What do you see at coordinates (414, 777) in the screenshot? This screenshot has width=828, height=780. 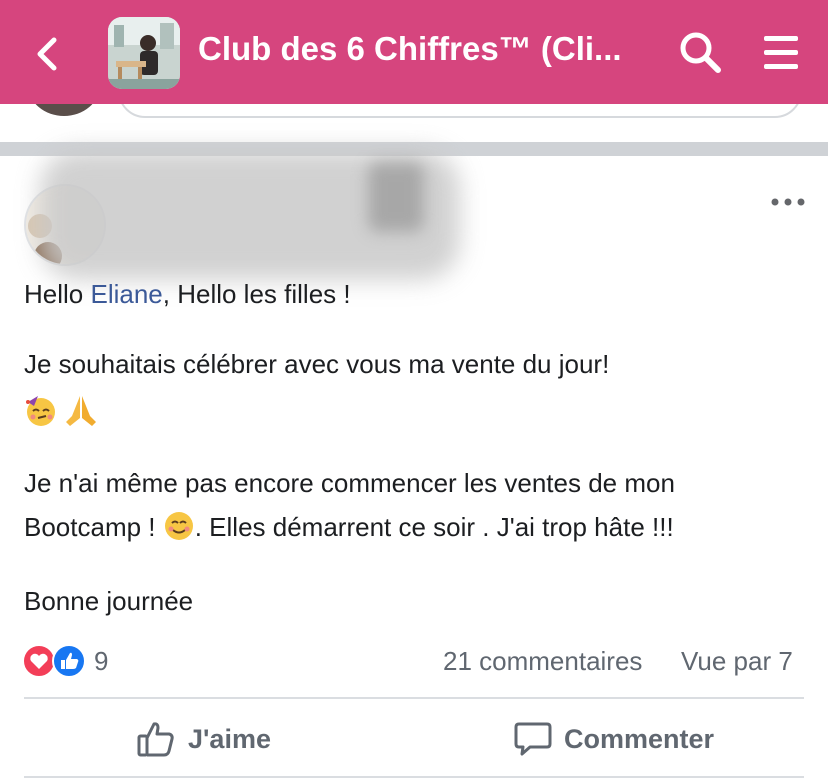 I see `divider-bottom` at bounding box center [414, 777].